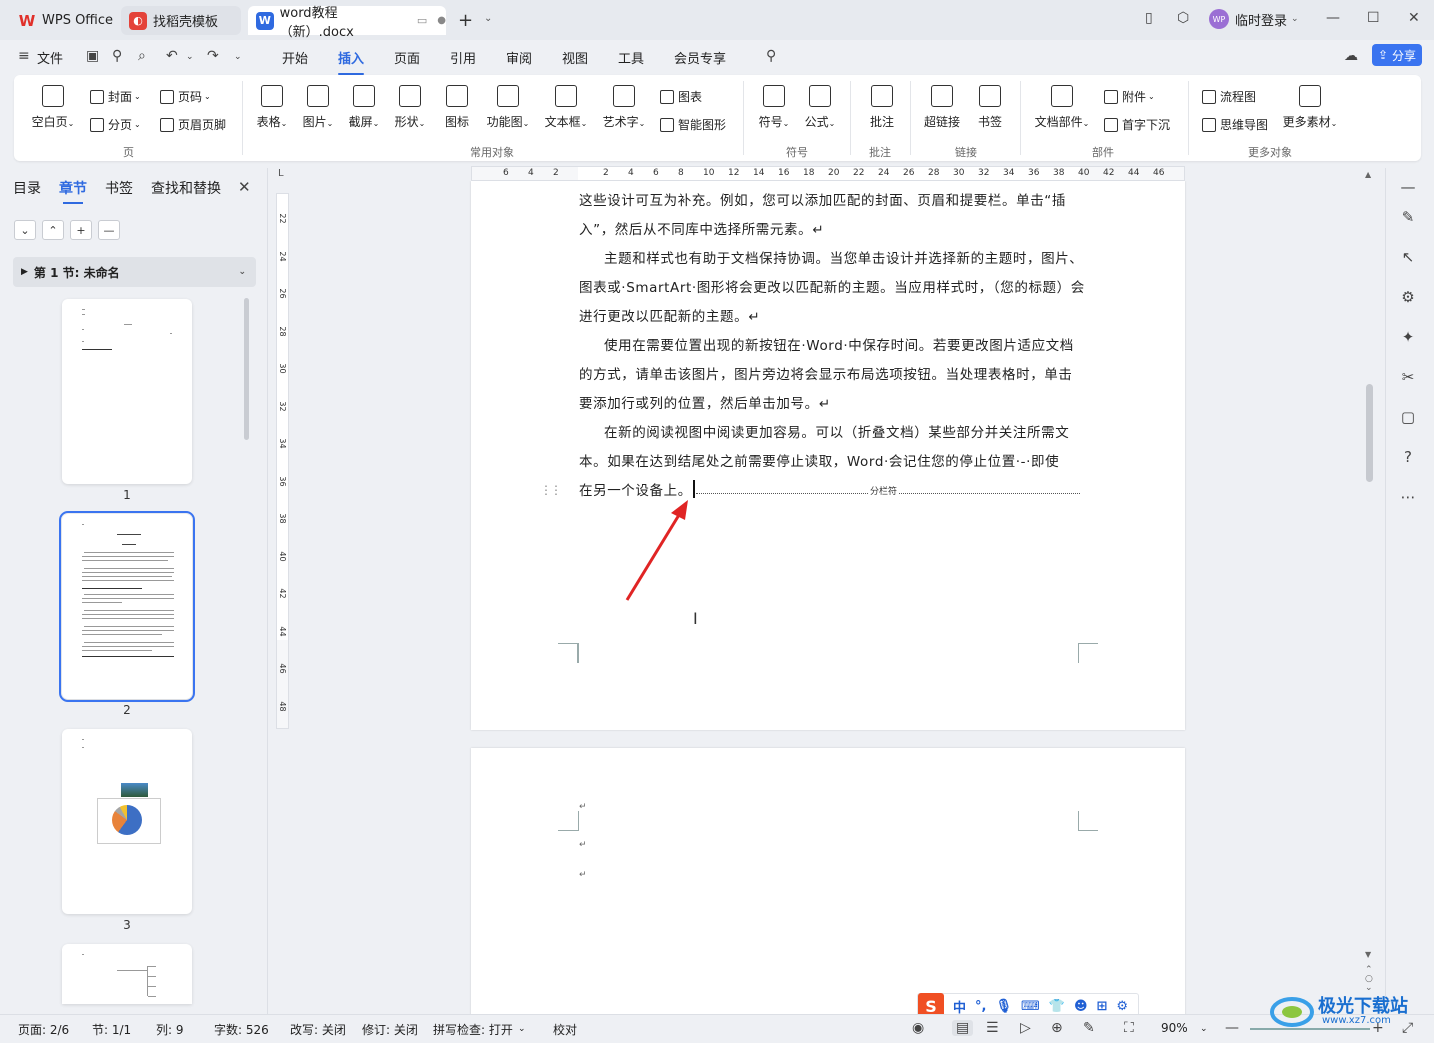 The width and height of the screenshot is (1434, 1043). What do you see at coordinates (318, 107) in the screenshot?
I see `picture-button: 图片⌄` at bounding box center [318, 107].